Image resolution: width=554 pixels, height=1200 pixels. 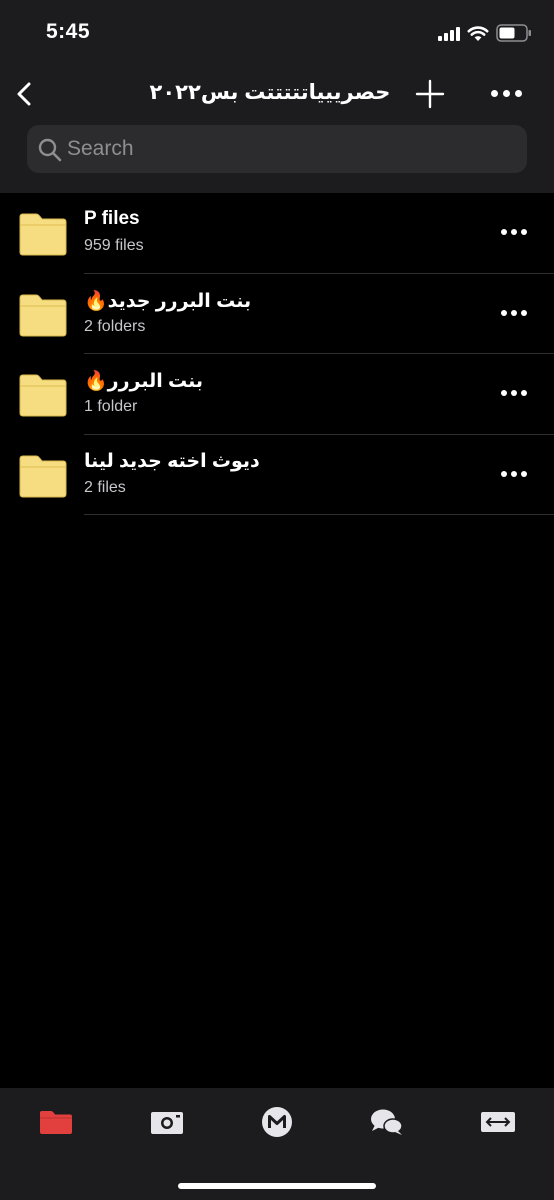 What do you see at coordinates (277, 394) in the screenshot?
I see `folder-row: بنت البررر🔥 1 folder` at bounding box center [277, 394].